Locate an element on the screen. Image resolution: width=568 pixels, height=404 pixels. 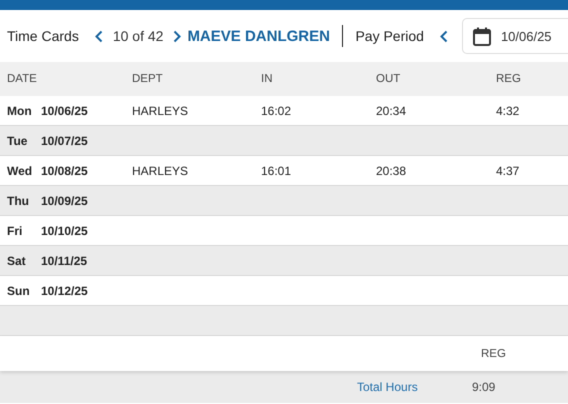
day-cell-text: Tue is located at coordinates (17, 141).